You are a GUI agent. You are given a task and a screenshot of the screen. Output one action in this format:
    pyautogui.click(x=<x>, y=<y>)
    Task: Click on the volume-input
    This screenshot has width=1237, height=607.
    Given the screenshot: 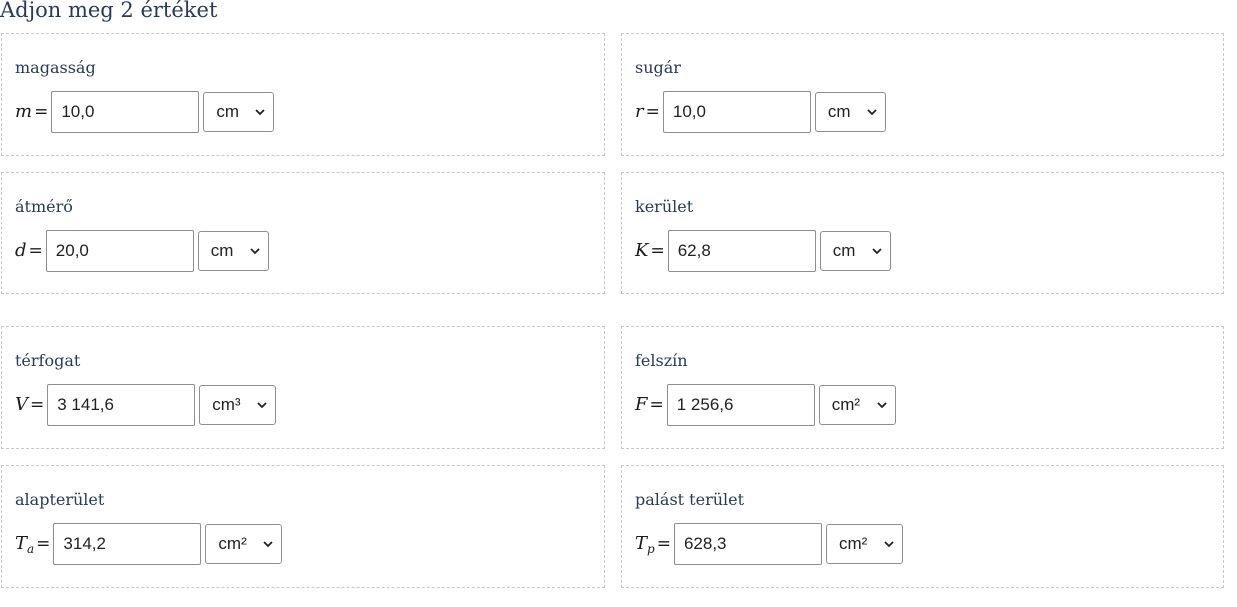 What is the action you would take?
    pyautogui.click(x=121, y=405)
    